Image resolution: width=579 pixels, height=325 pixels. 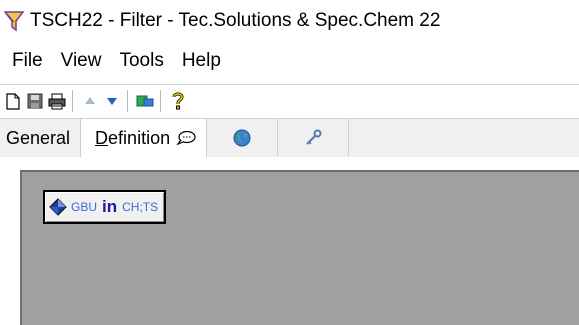 I want to click on tab-definition: Definition, so click(x=144, y=138).